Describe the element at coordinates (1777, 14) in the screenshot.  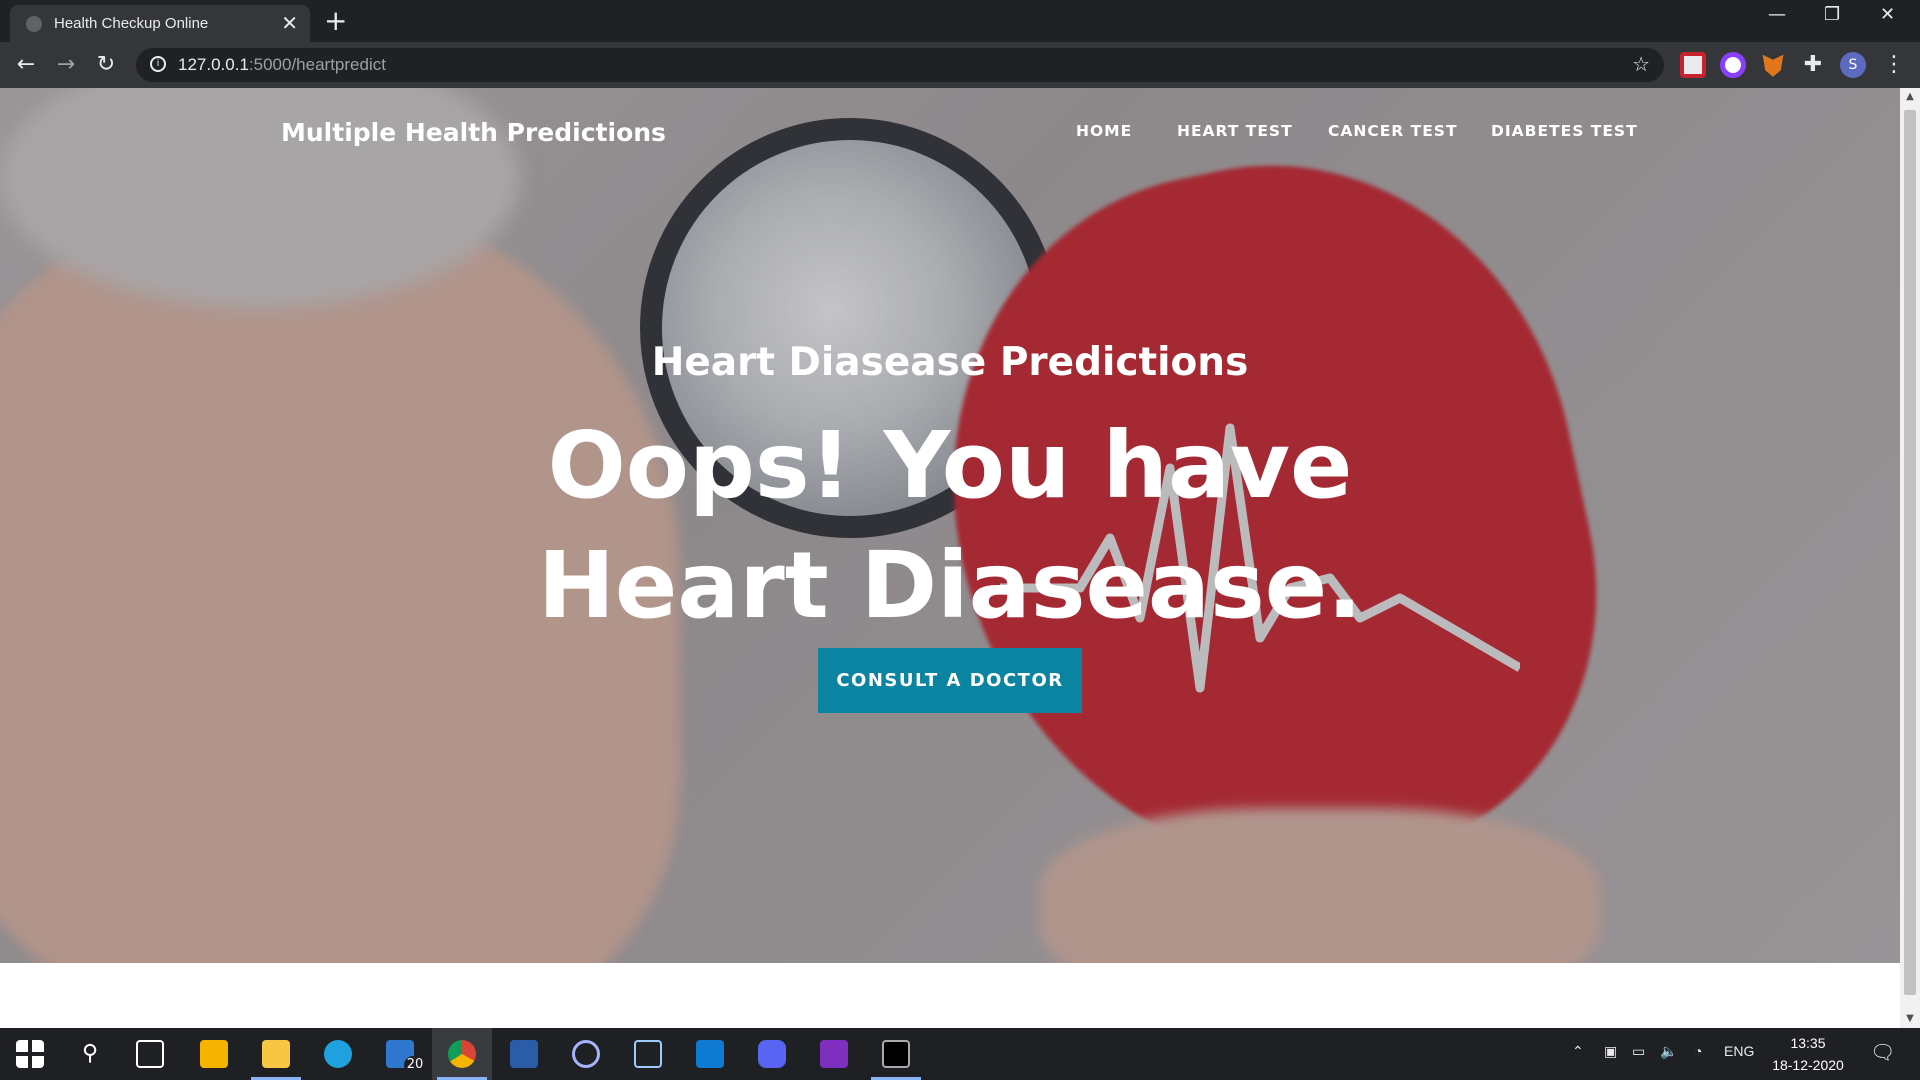
I see `minimize-button: —` at that location.